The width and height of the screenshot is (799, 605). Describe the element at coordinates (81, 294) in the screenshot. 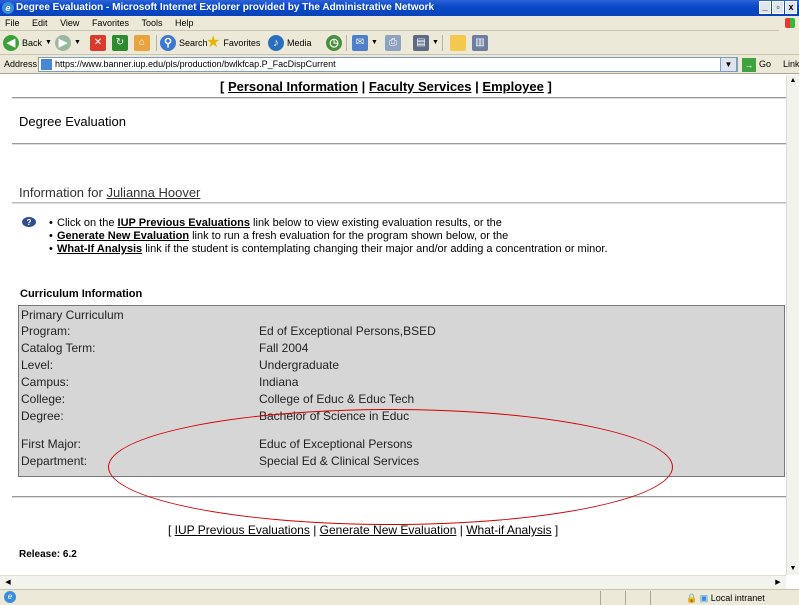

I see `curriculum-title: Curriculum Information` at that location.